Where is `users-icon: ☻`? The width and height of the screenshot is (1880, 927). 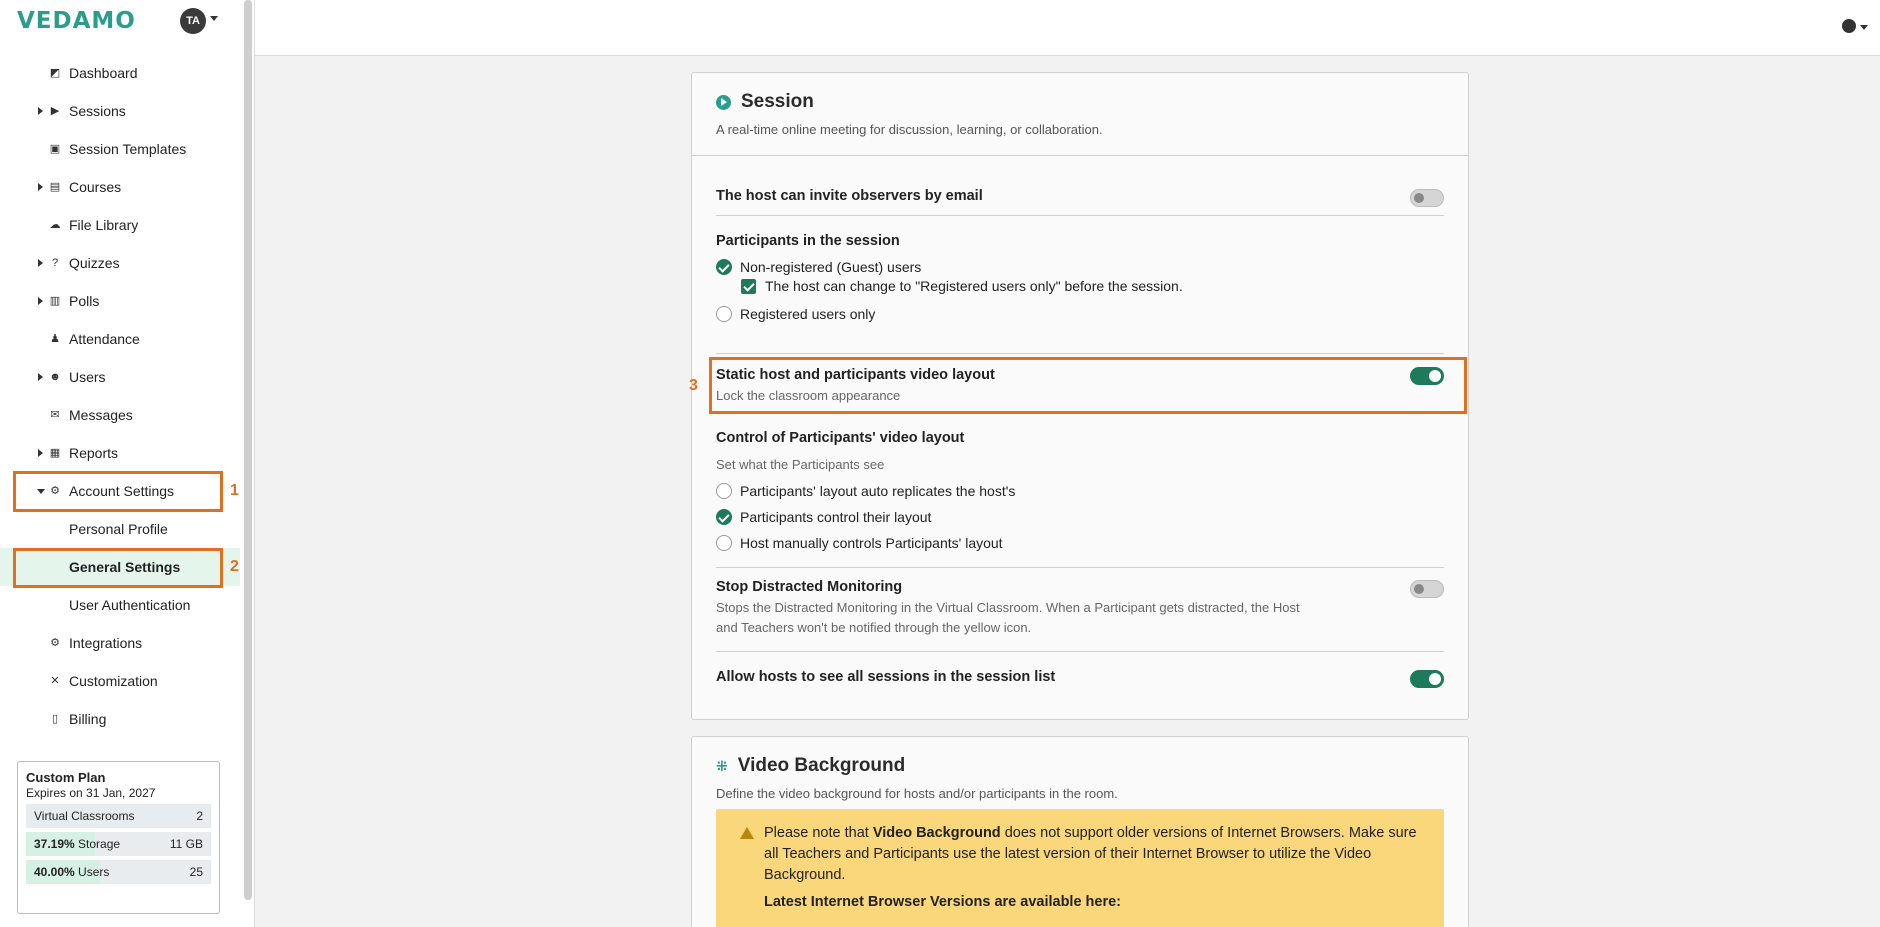 users-icon: ☻ is located at coordinates (55, 377).